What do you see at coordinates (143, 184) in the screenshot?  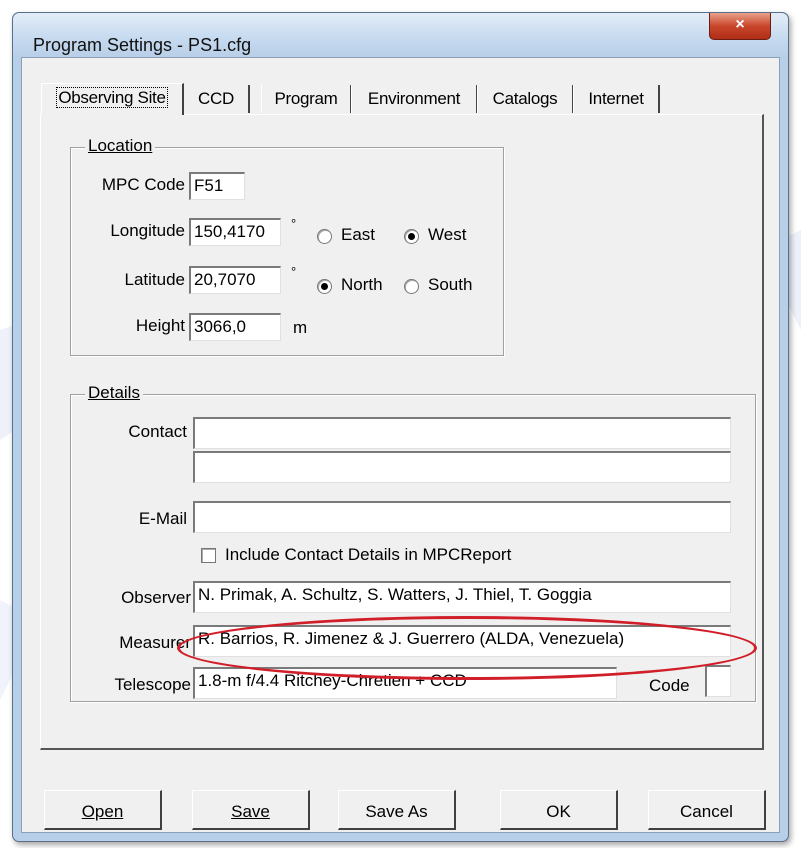 I see `mpc-code-label: MPC Code` at bounding box center [143, 184].